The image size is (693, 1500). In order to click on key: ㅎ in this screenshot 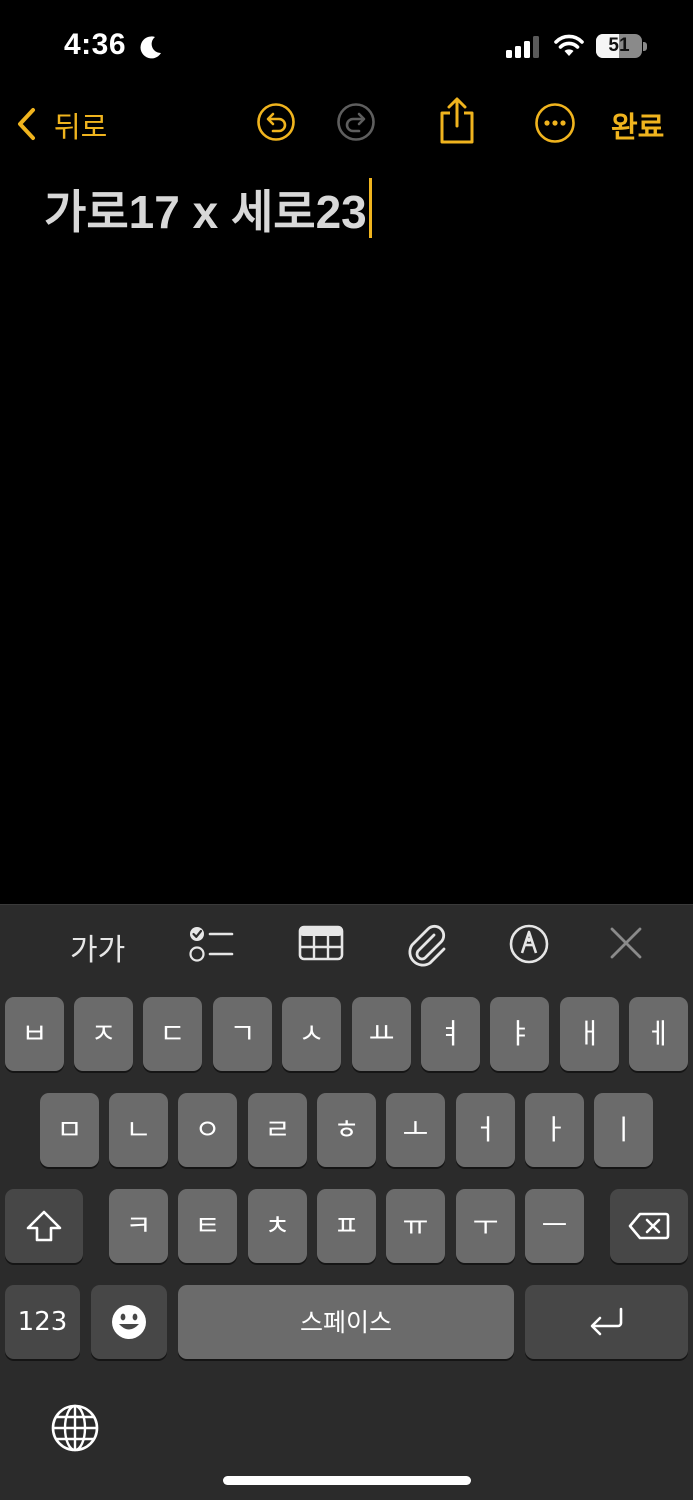, I will do `click(346, 1130)`.